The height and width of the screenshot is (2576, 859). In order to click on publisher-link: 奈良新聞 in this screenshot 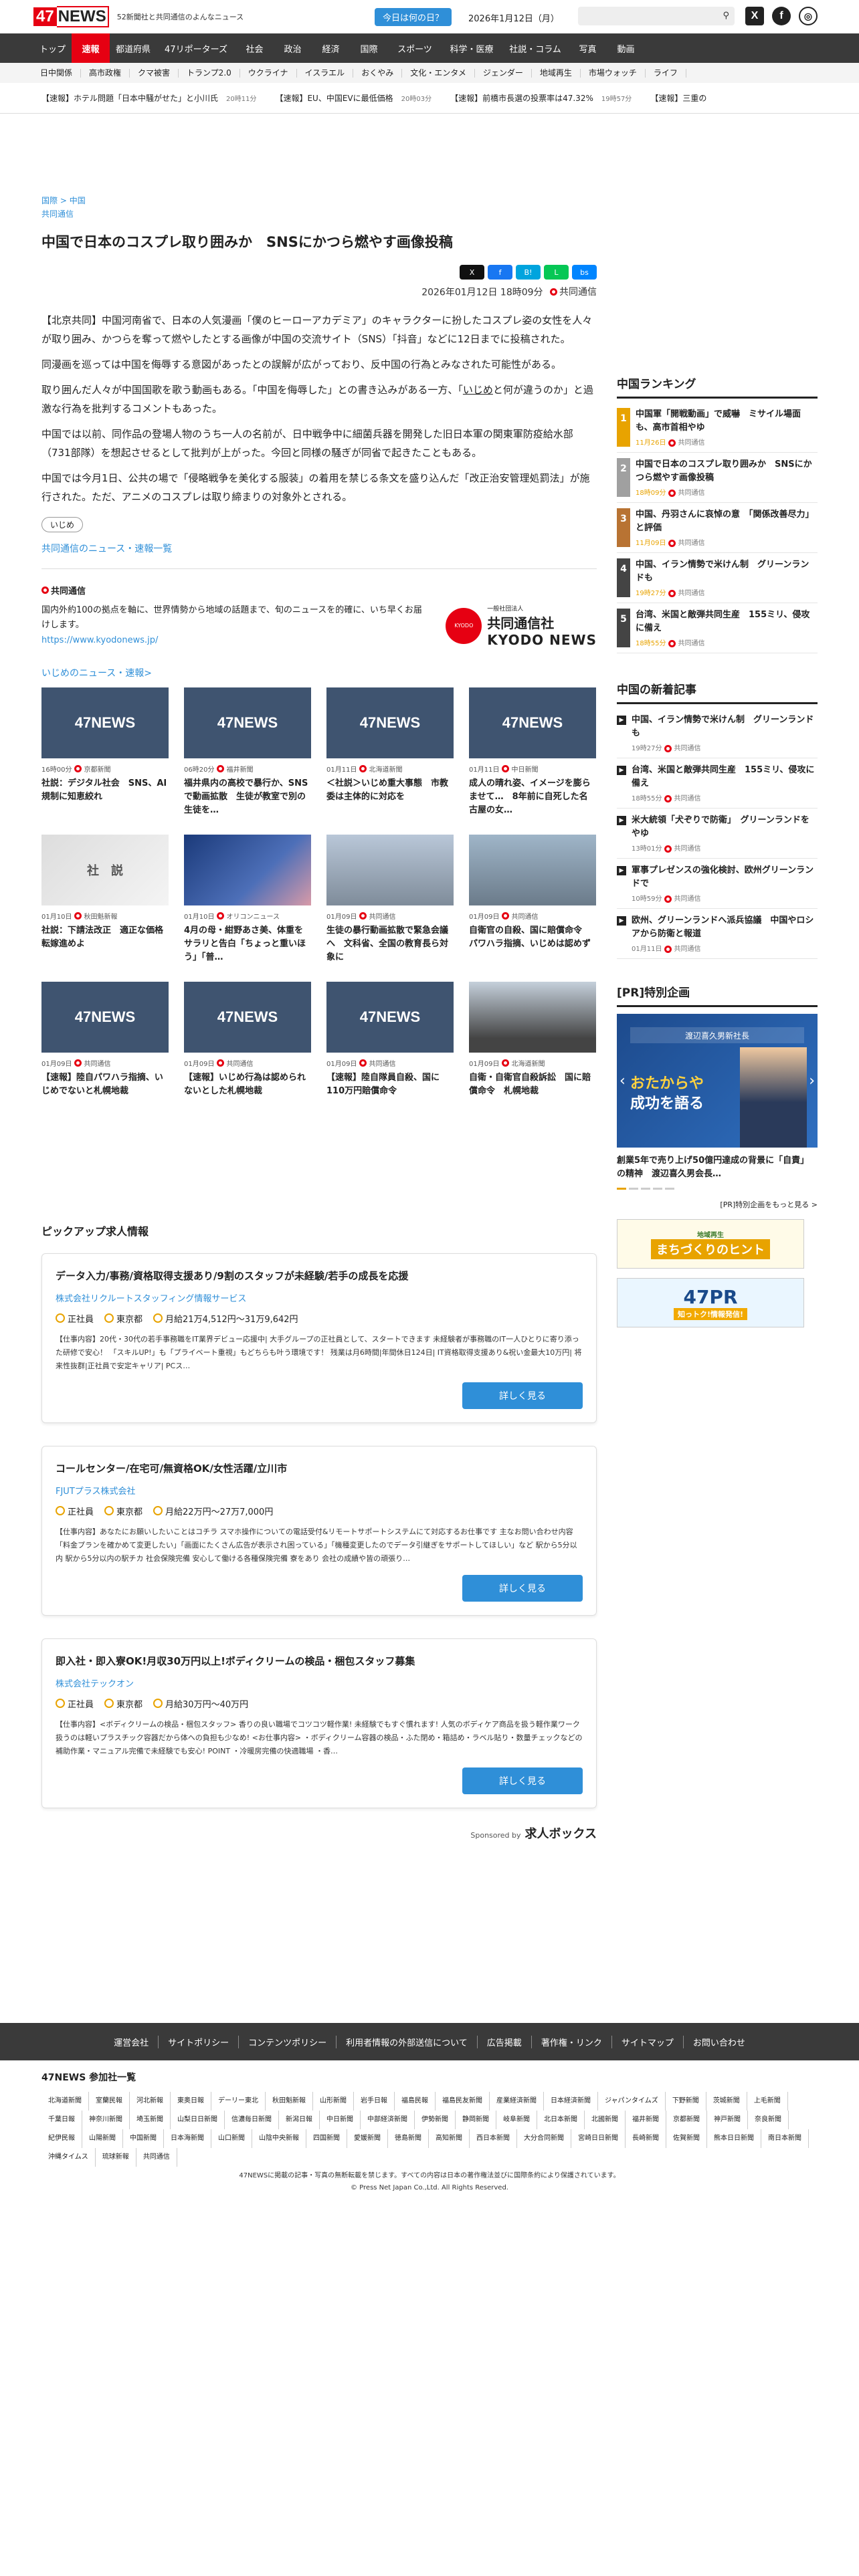, I will do `click(769, 2120)`.